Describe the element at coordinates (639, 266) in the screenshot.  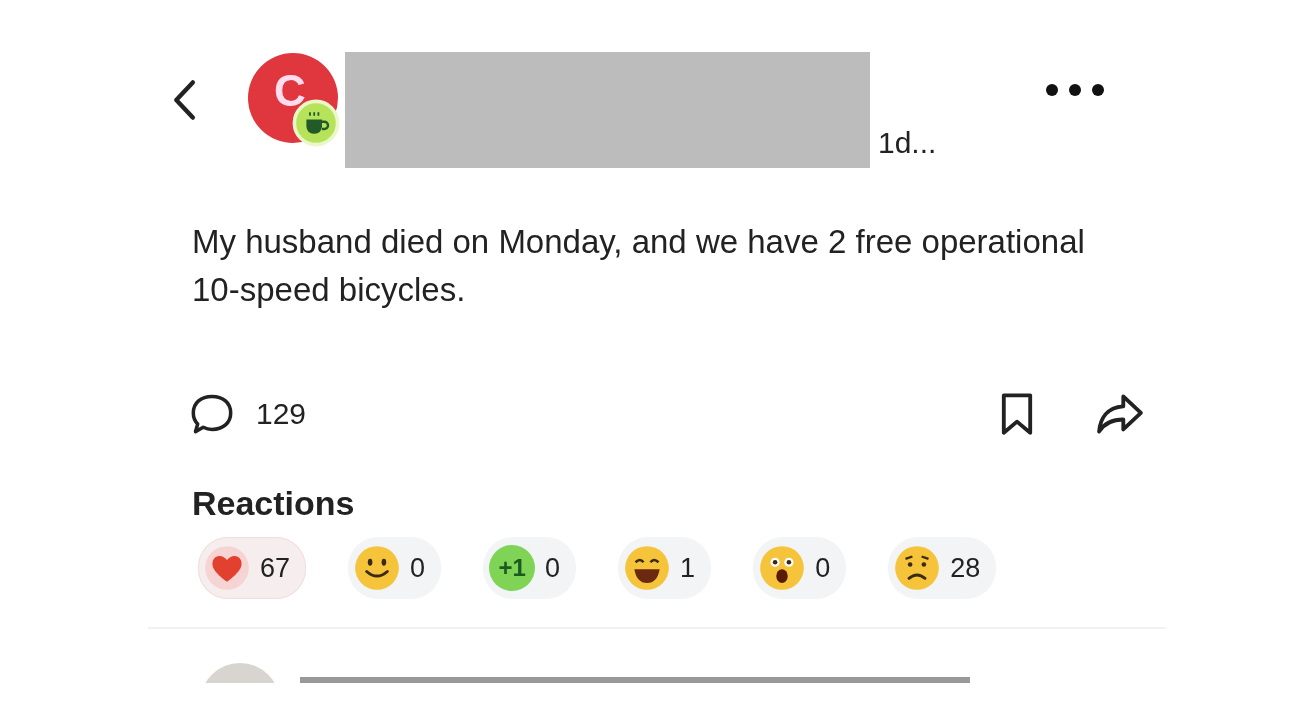
I see `post-text: My husband died on Monday, and we have 2 free operational 10-speed bicycles.` at that location.